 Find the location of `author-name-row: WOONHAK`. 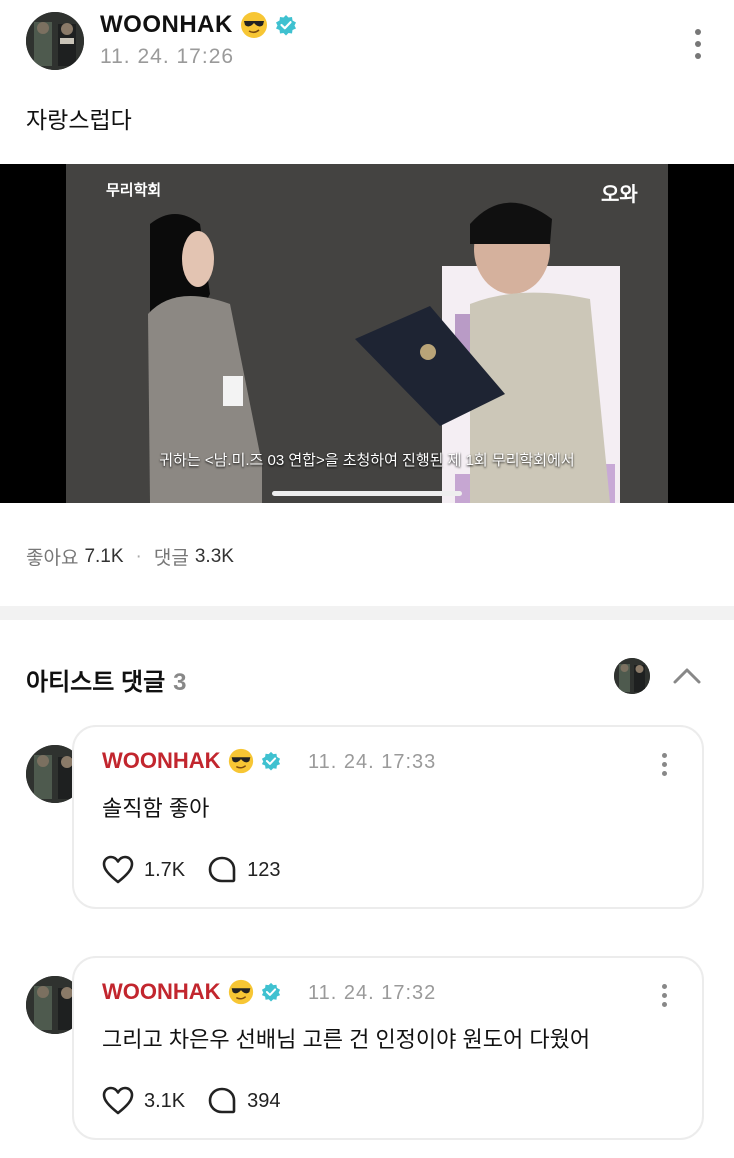

author-name-row: WOONHAK is located at coordinates (198, 25).